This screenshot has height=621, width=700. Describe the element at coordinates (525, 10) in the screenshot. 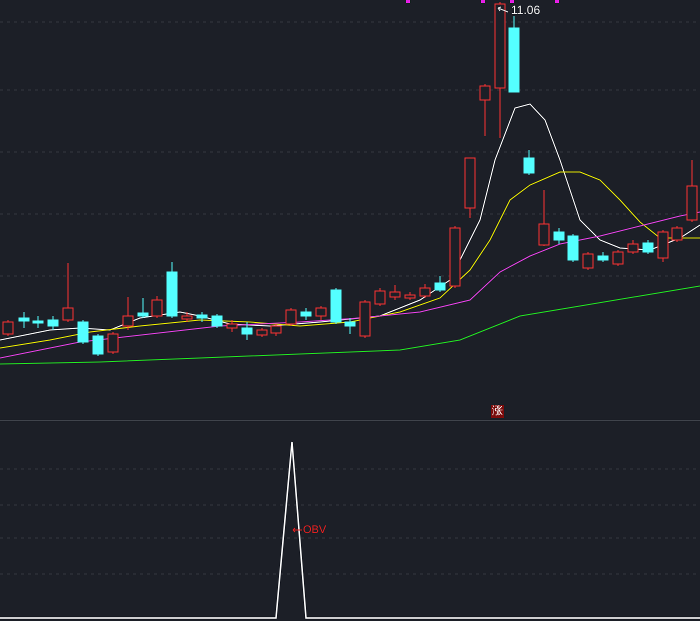

I see `high-price-label: 11.06` at that location.